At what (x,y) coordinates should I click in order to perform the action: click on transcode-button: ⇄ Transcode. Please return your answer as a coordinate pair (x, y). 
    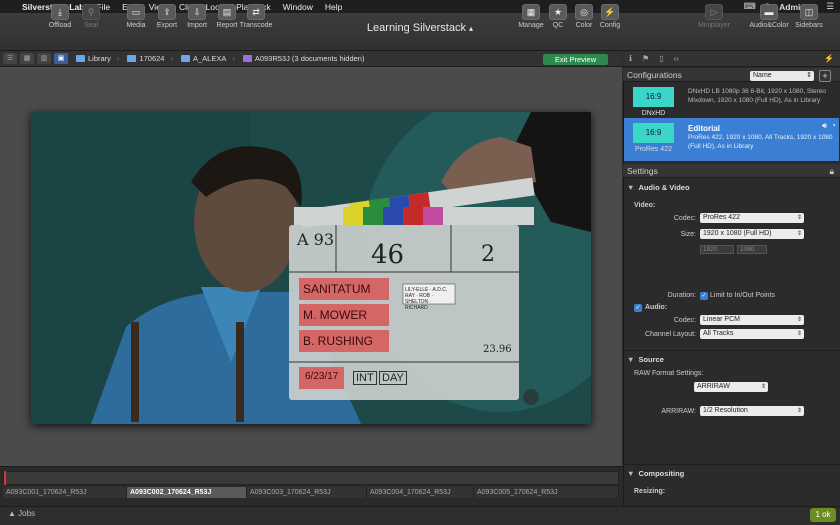
    Looking at the image, I should click on (256, 16).